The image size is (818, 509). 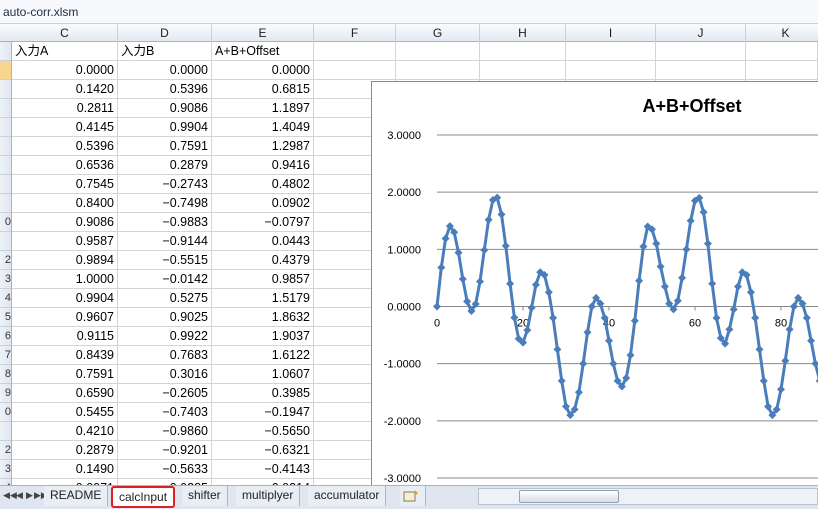 I want to click on table-cell: 1.0607, so click(x=261, y=374).